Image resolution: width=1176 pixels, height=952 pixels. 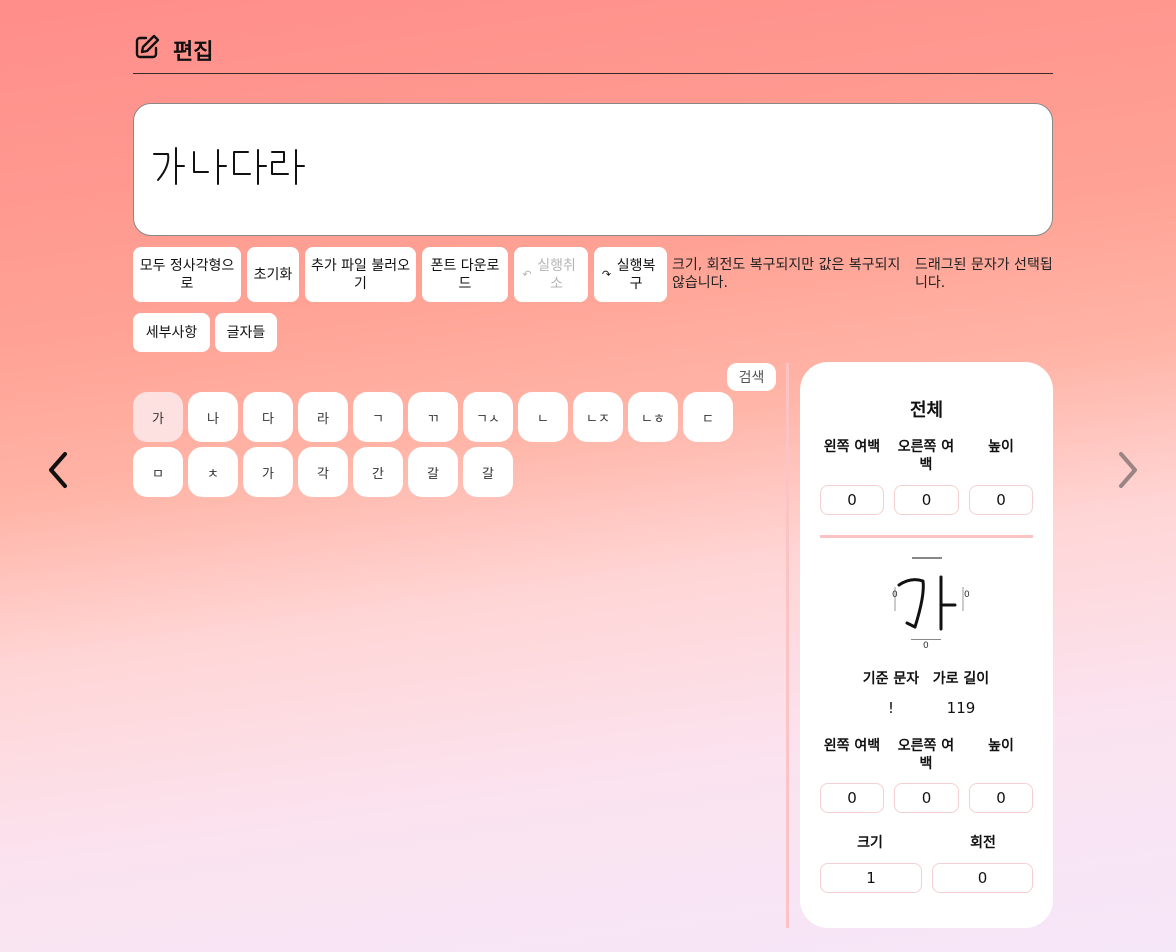 What do you see at coordinates (891, 679) in the screenshot?
I see `base-char-label: 기준 문자` at bounding box center [891, 679].